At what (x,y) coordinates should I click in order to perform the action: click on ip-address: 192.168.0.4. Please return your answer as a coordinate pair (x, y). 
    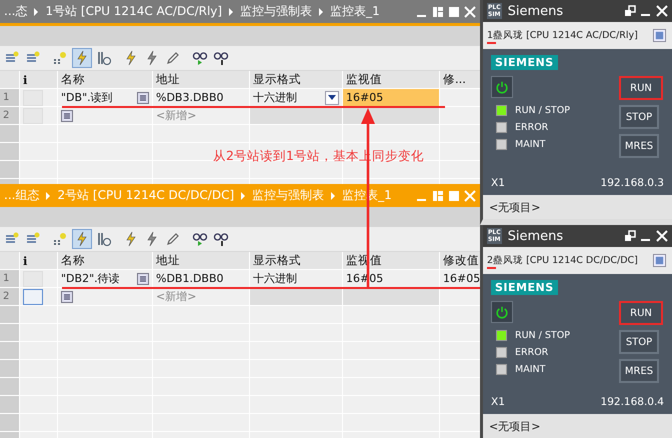
    Looking at the image, I should click on (632, 402).